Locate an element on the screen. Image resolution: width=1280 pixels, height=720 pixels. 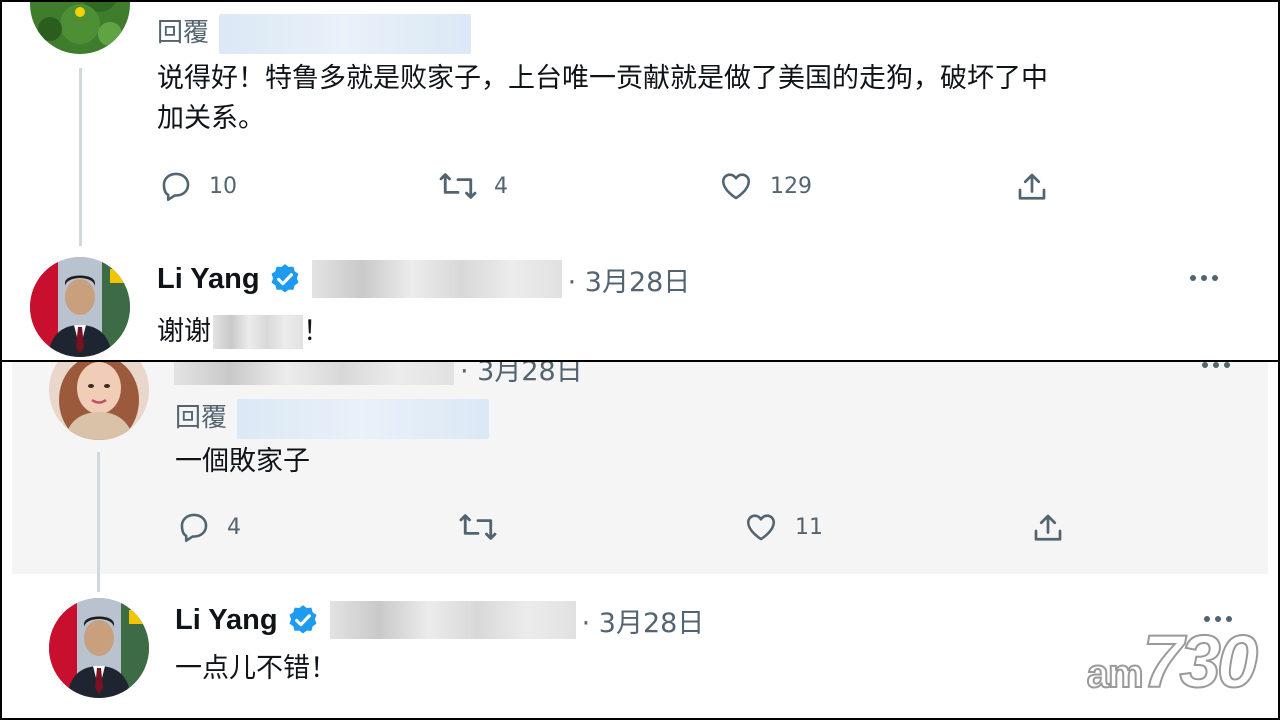
redacted-name is located at coordinates (258, 332).